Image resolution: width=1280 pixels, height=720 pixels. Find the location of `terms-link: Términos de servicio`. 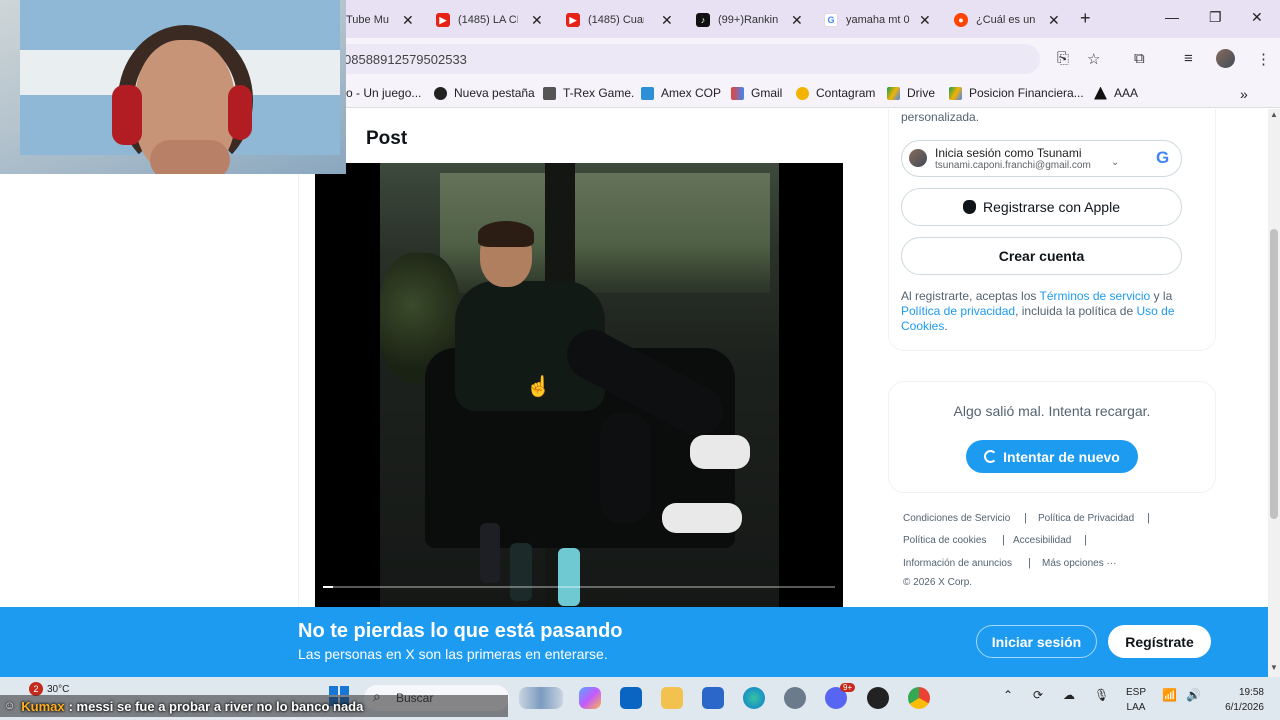

terms-link: Términos de servicio is located at coordinates (1095, 296).